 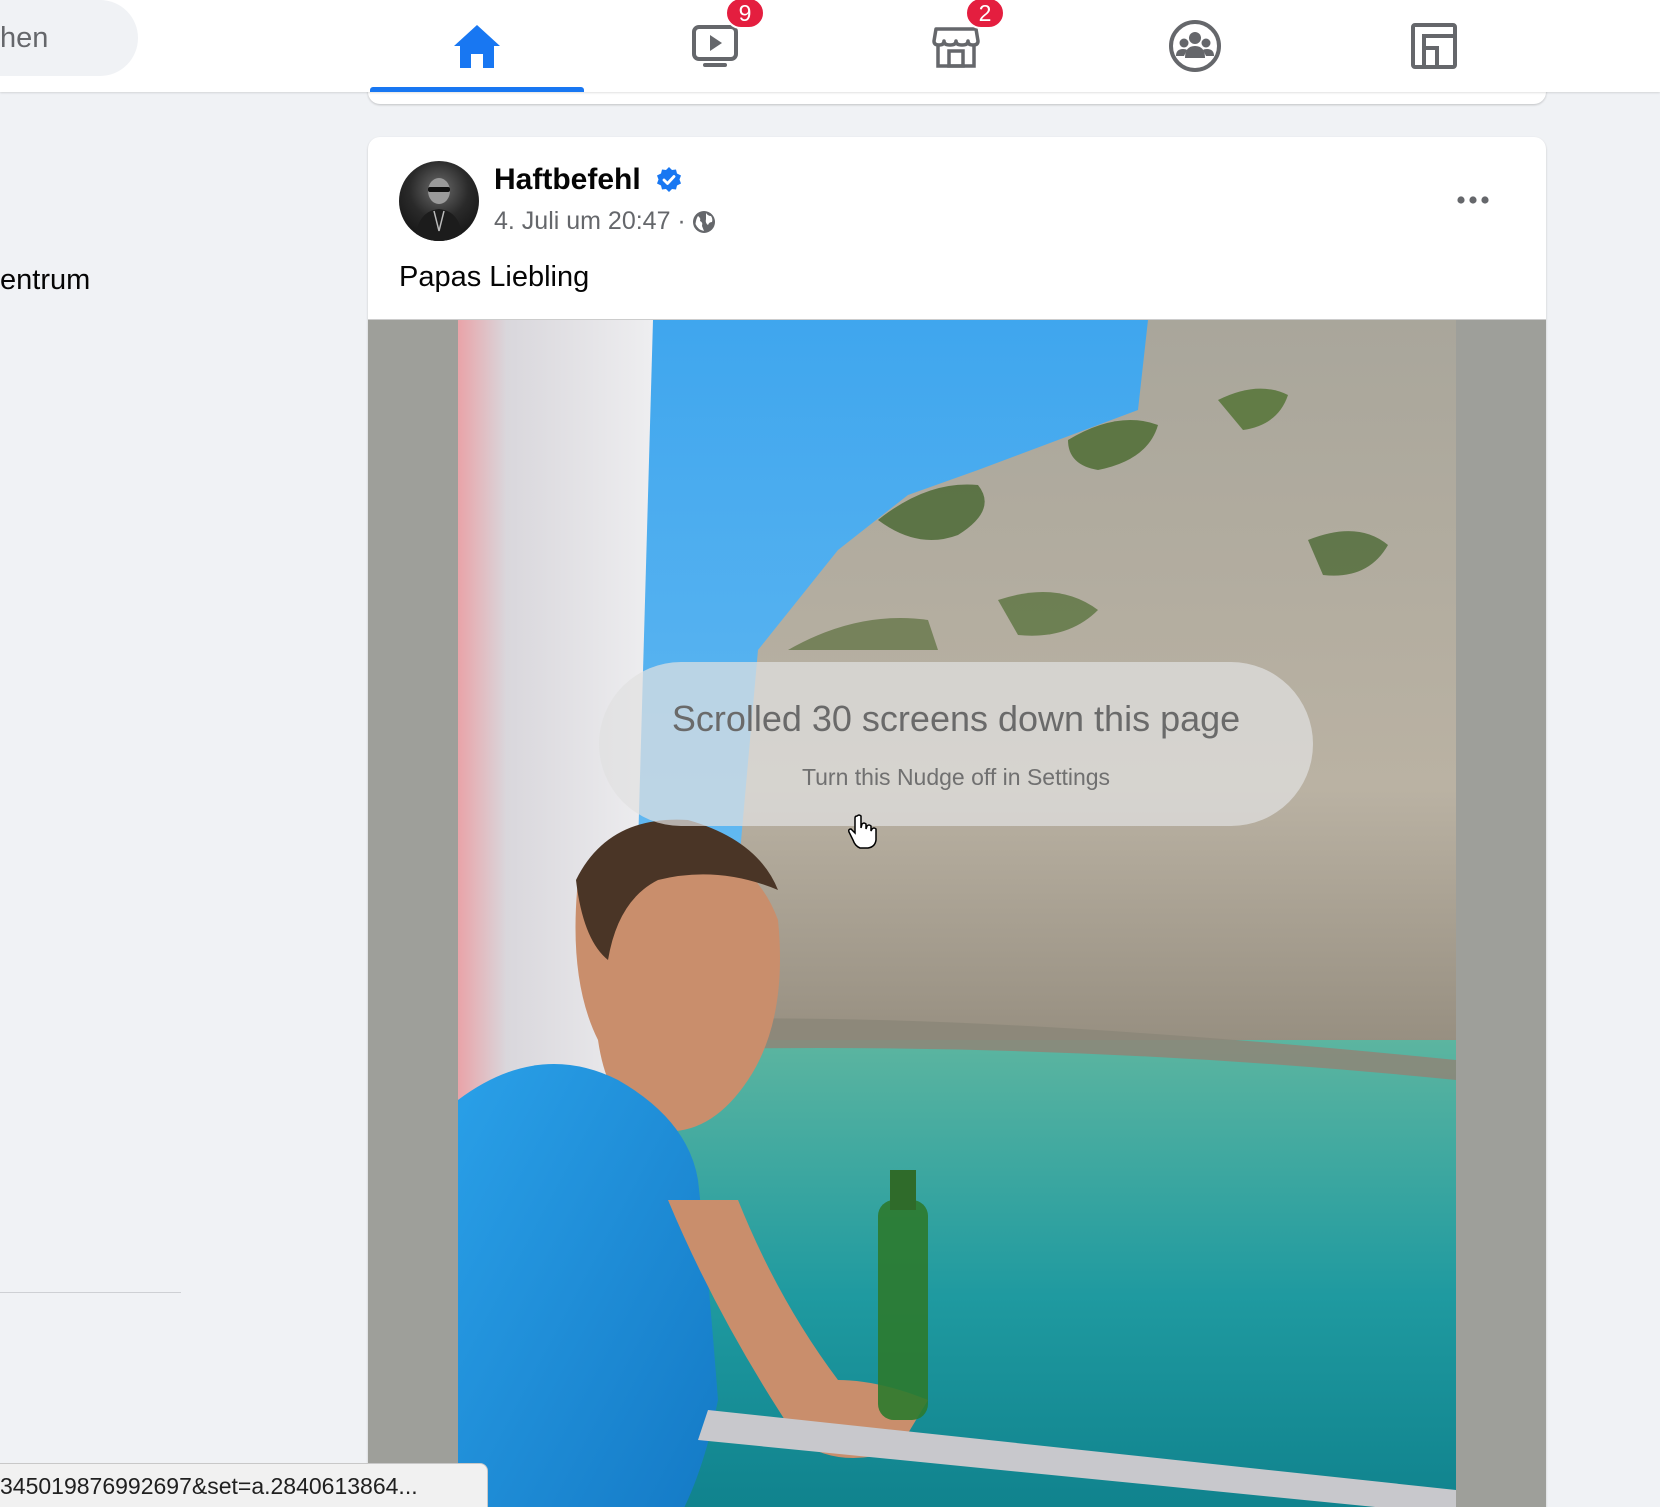 I want to click on search-placeholder: hen, so click(x=24, y=38).